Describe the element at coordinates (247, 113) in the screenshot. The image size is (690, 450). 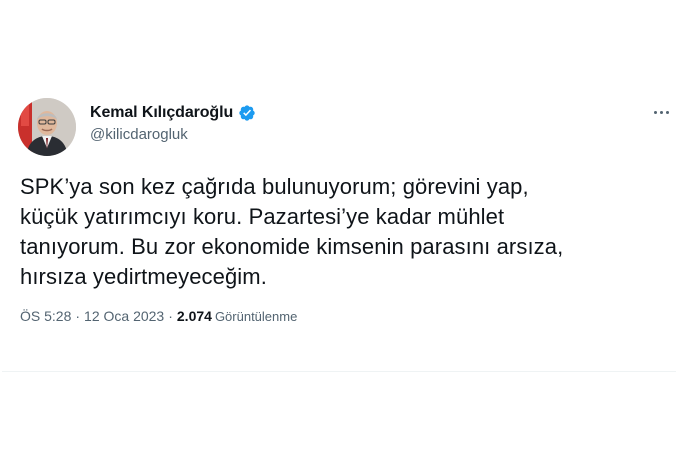
I see `verified-badge-icon` at that location.